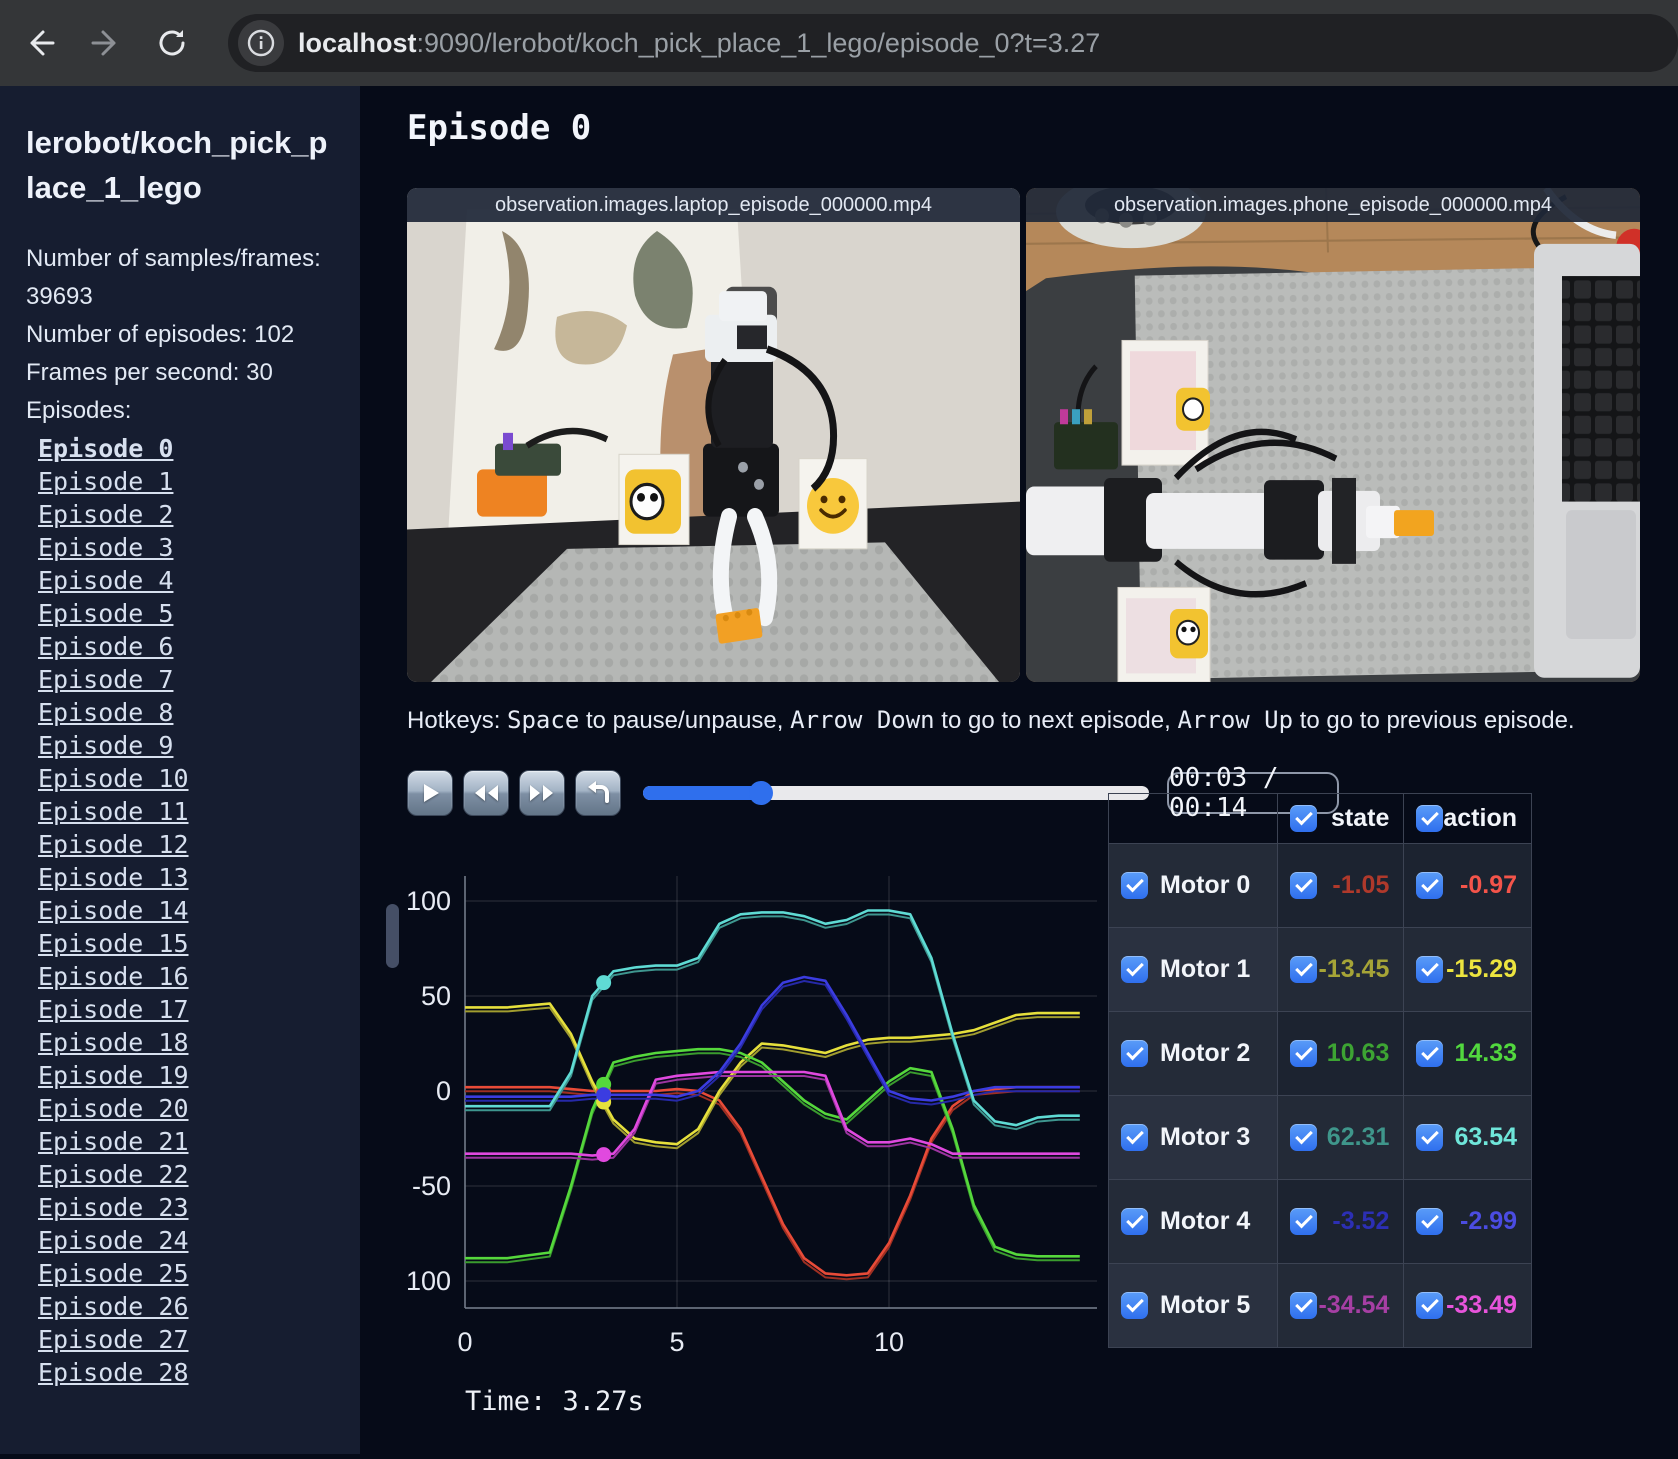  I want to click on reload-button, so click(172, 43).